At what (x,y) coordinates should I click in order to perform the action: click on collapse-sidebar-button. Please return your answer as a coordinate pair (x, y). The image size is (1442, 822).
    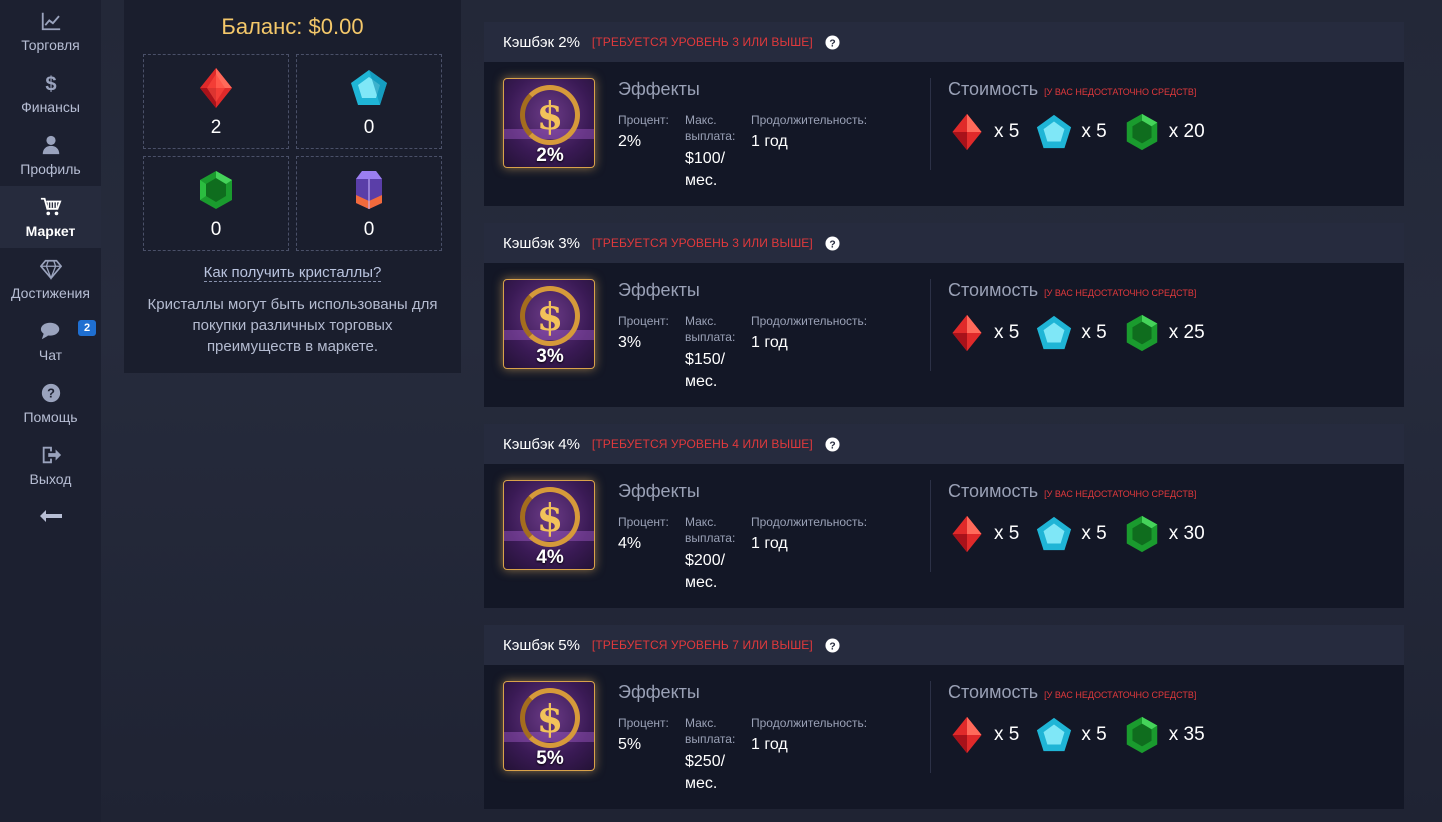
    Looking at the image, I should click on (50, 516).